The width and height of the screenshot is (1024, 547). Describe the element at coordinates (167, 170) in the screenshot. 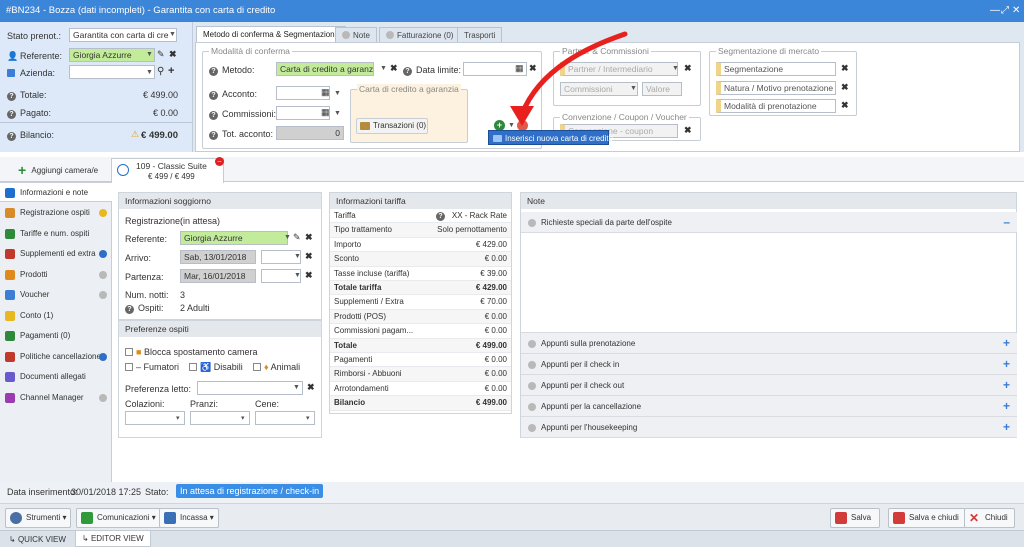

I see `room-tab: 109 - Classic Suite € 499 / € 499 –` at that location.